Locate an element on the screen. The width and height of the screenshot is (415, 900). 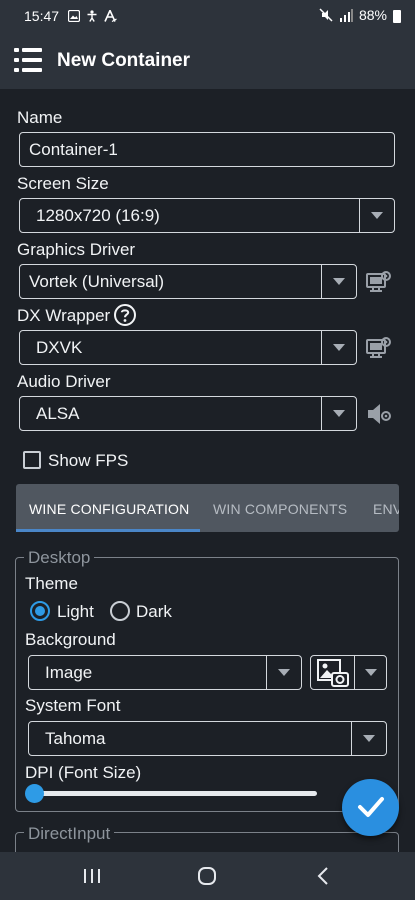
theme-label: Theme is located at coordinates (51, 583).